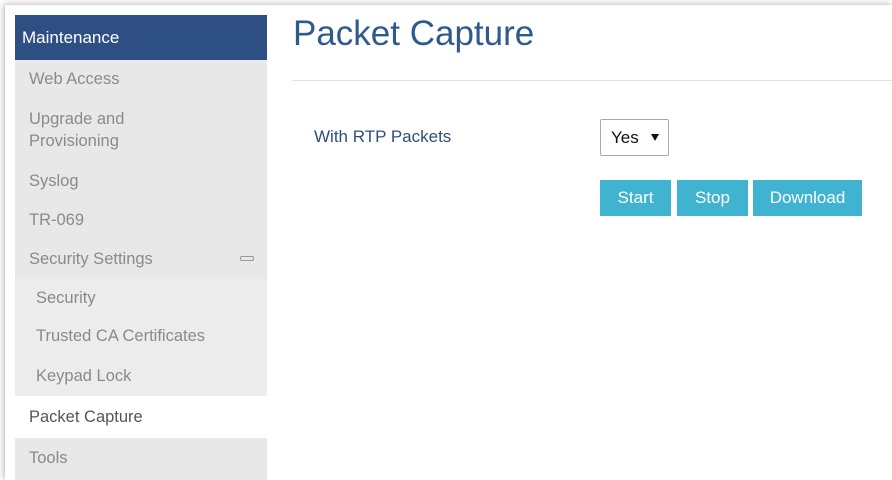  I want to click on sidebar-item-label: Trusted CA Certificates, so click(121, 336).